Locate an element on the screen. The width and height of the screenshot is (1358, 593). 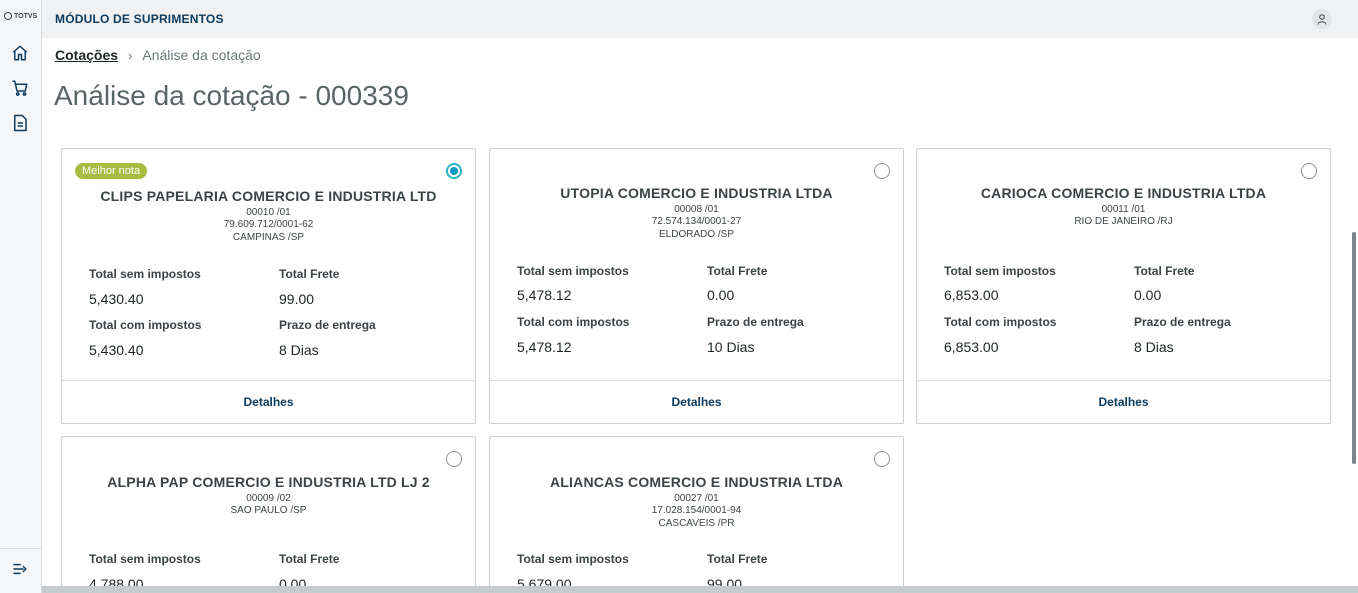
supplier-name: CARIOCA COMERCIO E INDUSTRIA LTDA is located at coordinates (1123, 193).